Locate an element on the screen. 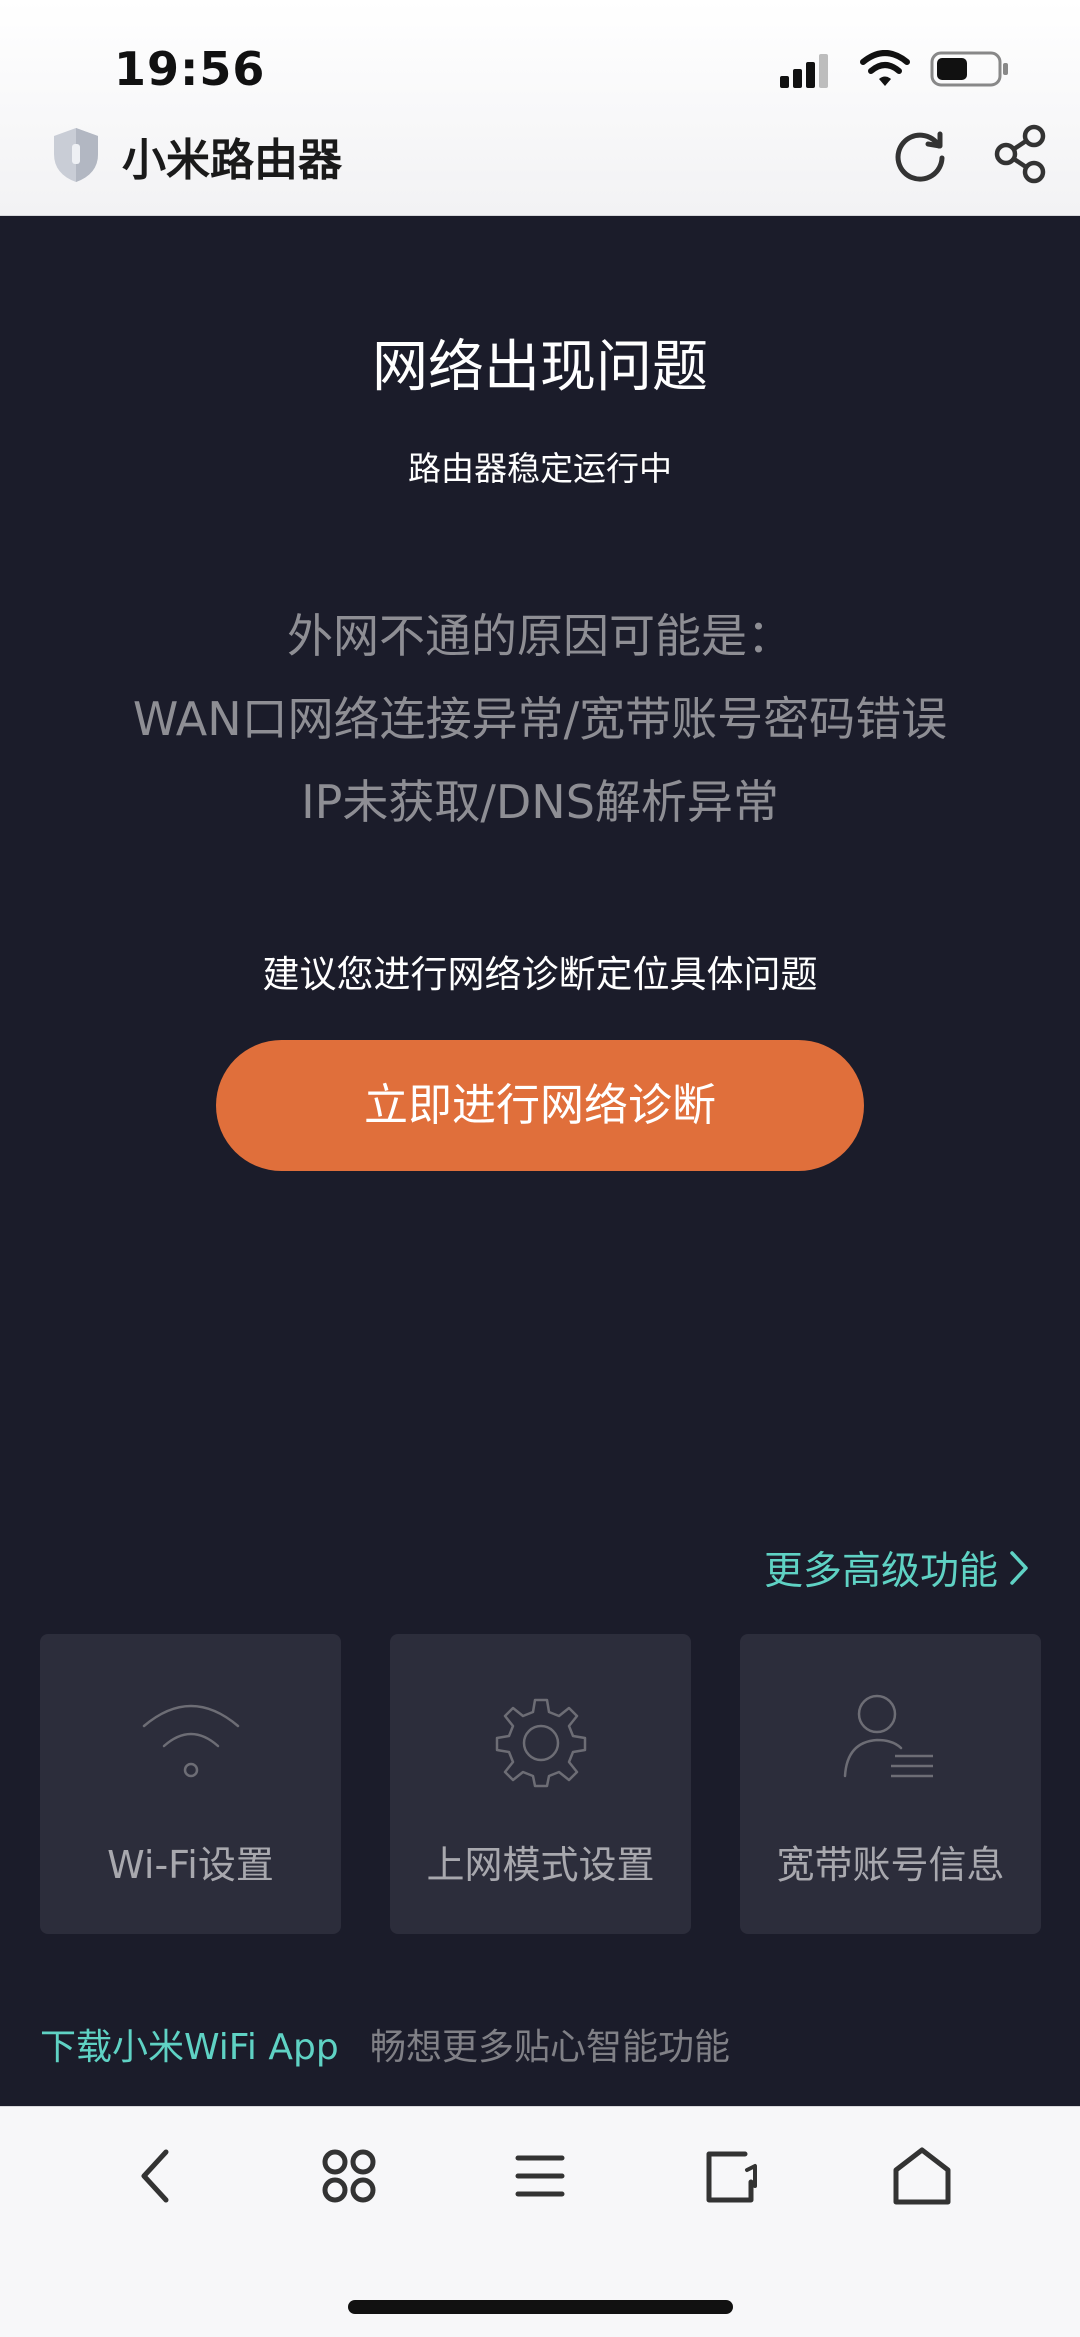 The image size is (1080, 2337). shield-icon is located at coordinates (76, 155).